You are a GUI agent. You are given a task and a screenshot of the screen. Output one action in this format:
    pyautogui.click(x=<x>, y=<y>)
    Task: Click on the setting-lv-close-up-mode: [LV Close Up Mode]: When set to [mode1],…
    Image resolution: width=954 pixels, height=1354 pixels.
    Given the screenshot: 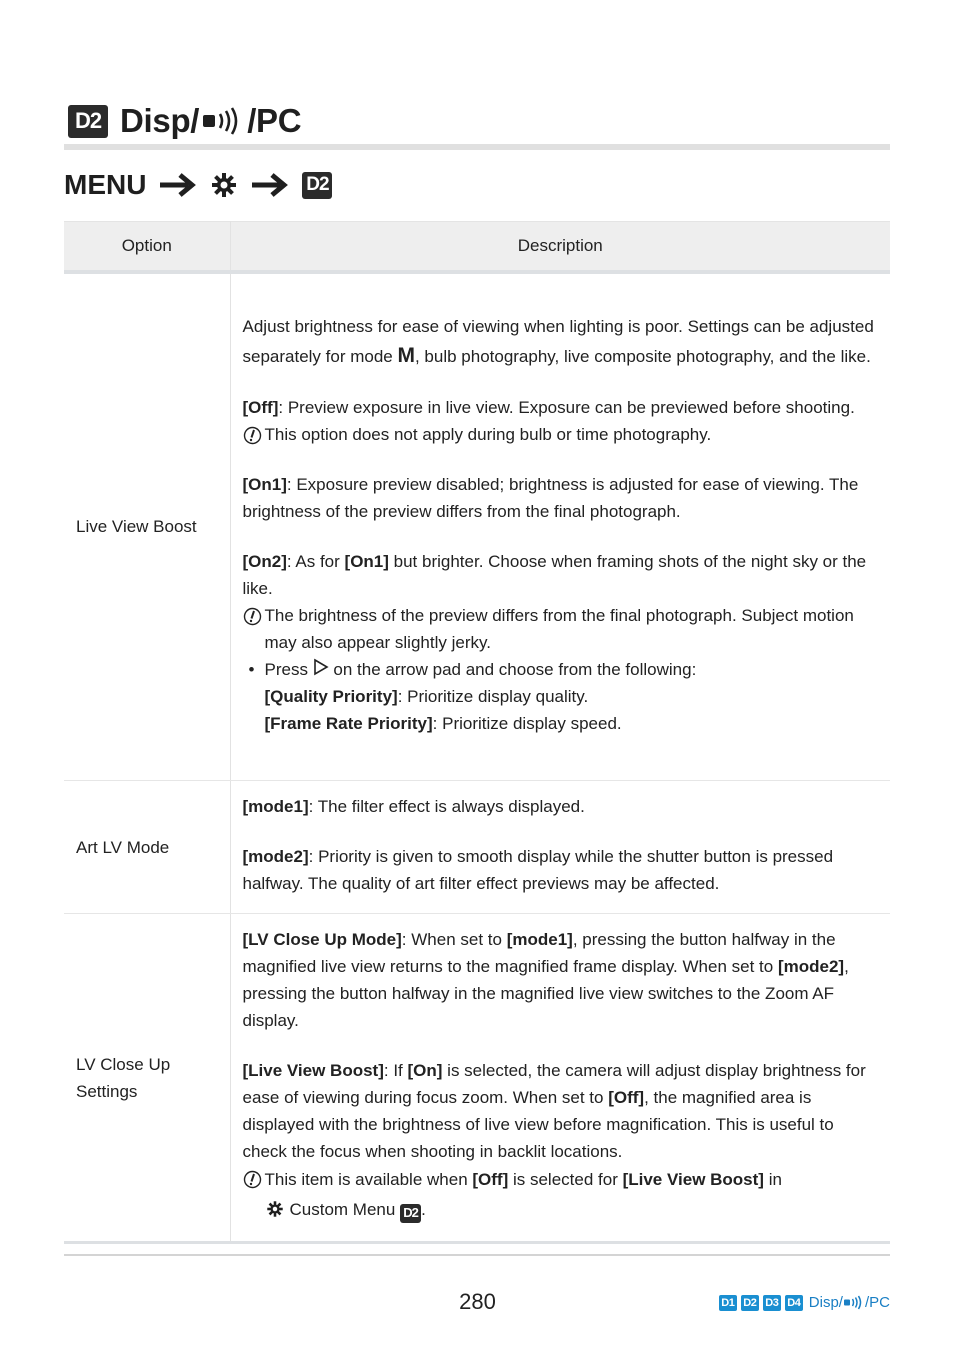 What is the action you would take?
    pyautogui.click(x=545, y=980)
    